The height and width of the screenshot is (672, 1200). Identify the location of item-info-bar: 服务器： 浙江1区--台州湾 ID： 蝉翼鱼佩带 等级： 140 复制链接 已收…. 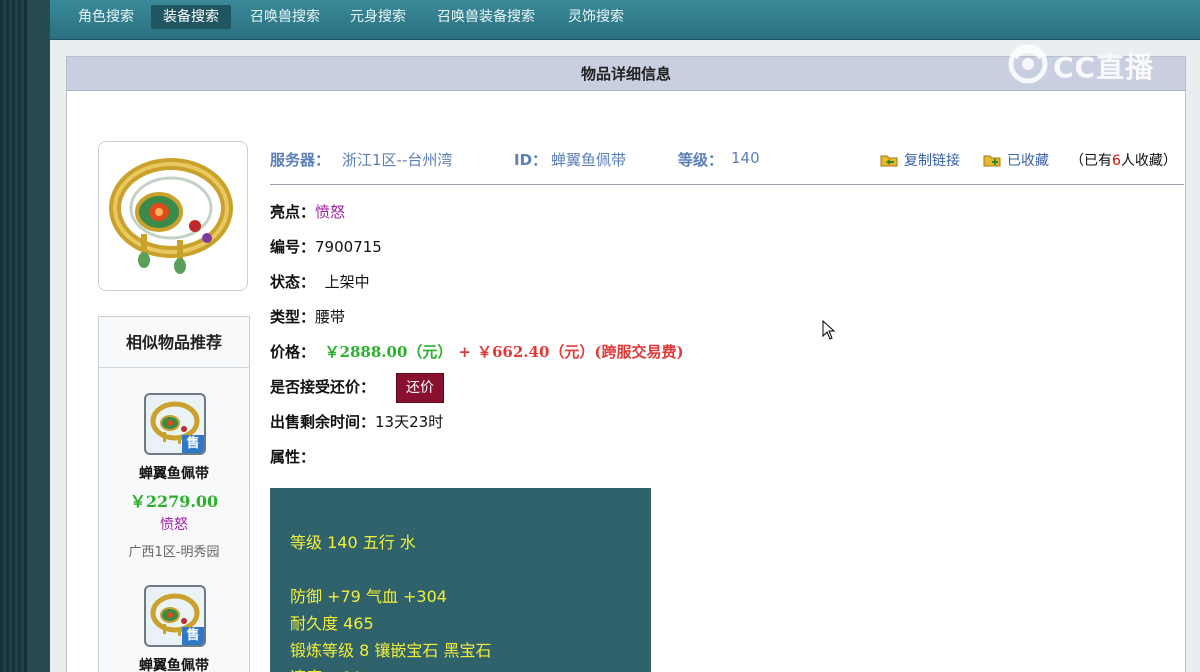
(727, 163).